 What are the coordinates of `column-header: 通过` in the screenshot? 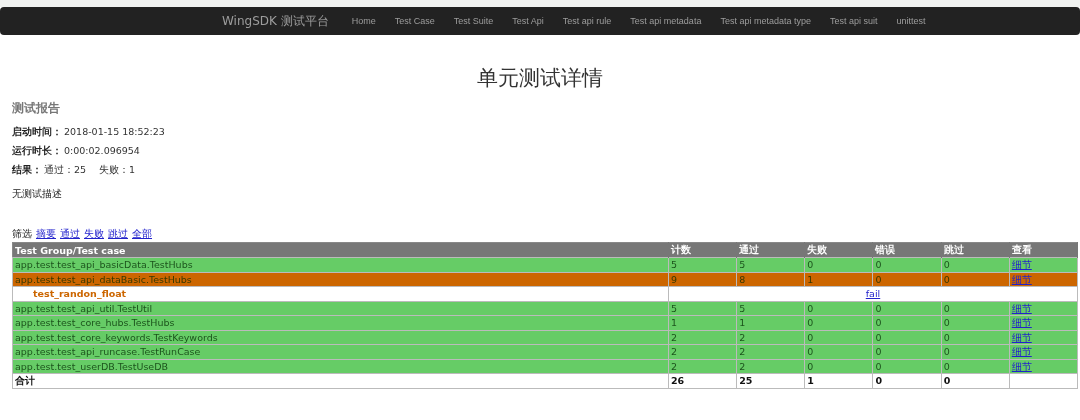 It's located at (770, 250).